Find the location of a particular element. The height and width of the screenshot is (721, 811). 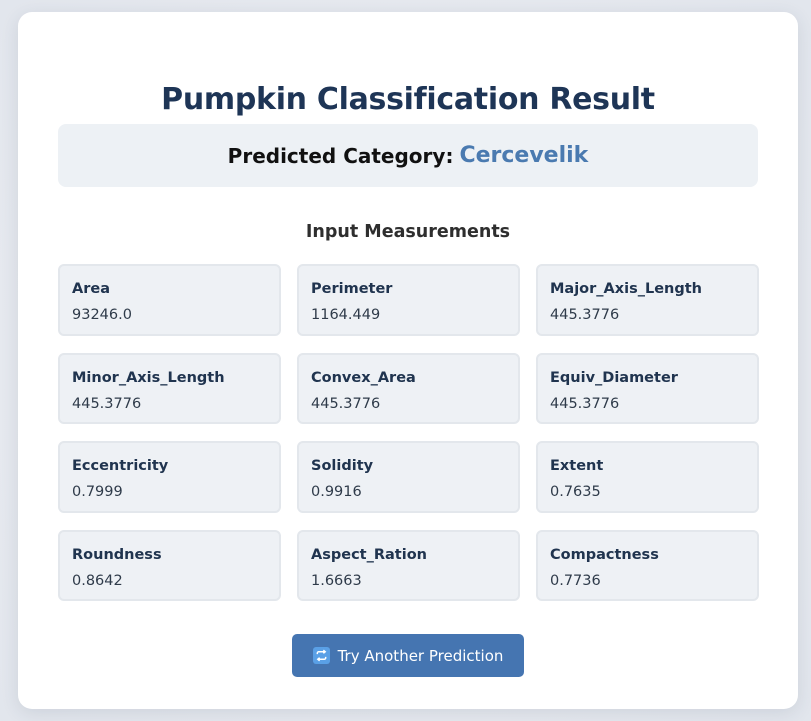

prediction-box: Predicted Category: Cercevelik is located at coordinates (408, 155).